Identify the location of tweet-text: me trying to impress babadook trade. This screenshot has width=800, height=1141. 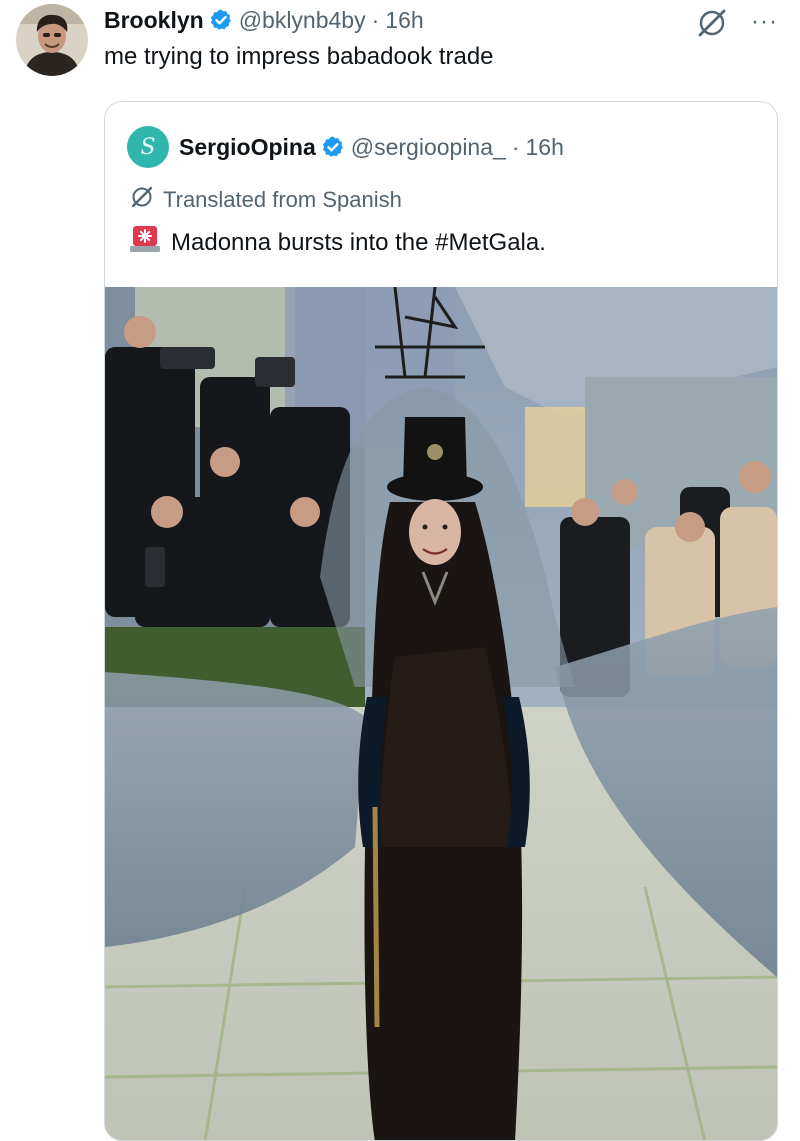
(299, 56).